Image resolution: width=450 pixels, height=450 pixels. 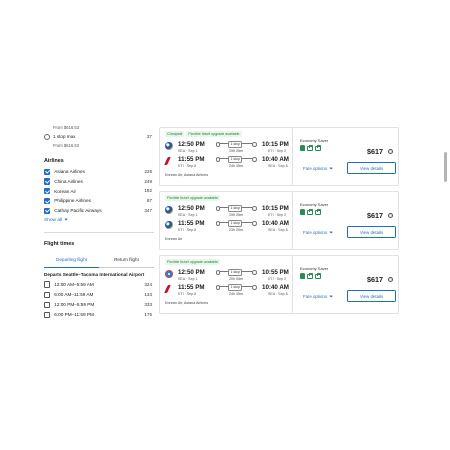 What do you see at coordinates (65, 191) in the screenshot?
I see `airline-filter-label: Korean Air` at bounding box center [65, 191].